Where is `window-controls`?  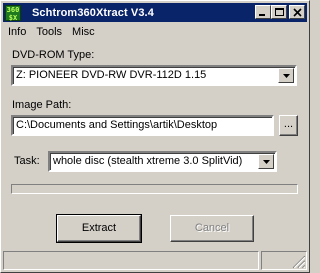 window-controls is located at coordinates (280, 12).